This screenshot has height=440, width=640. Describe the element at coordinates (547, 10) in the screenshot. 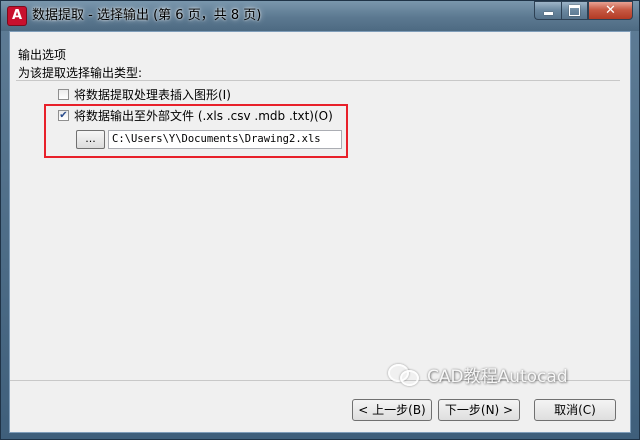

I see `minimize-button` at that location.